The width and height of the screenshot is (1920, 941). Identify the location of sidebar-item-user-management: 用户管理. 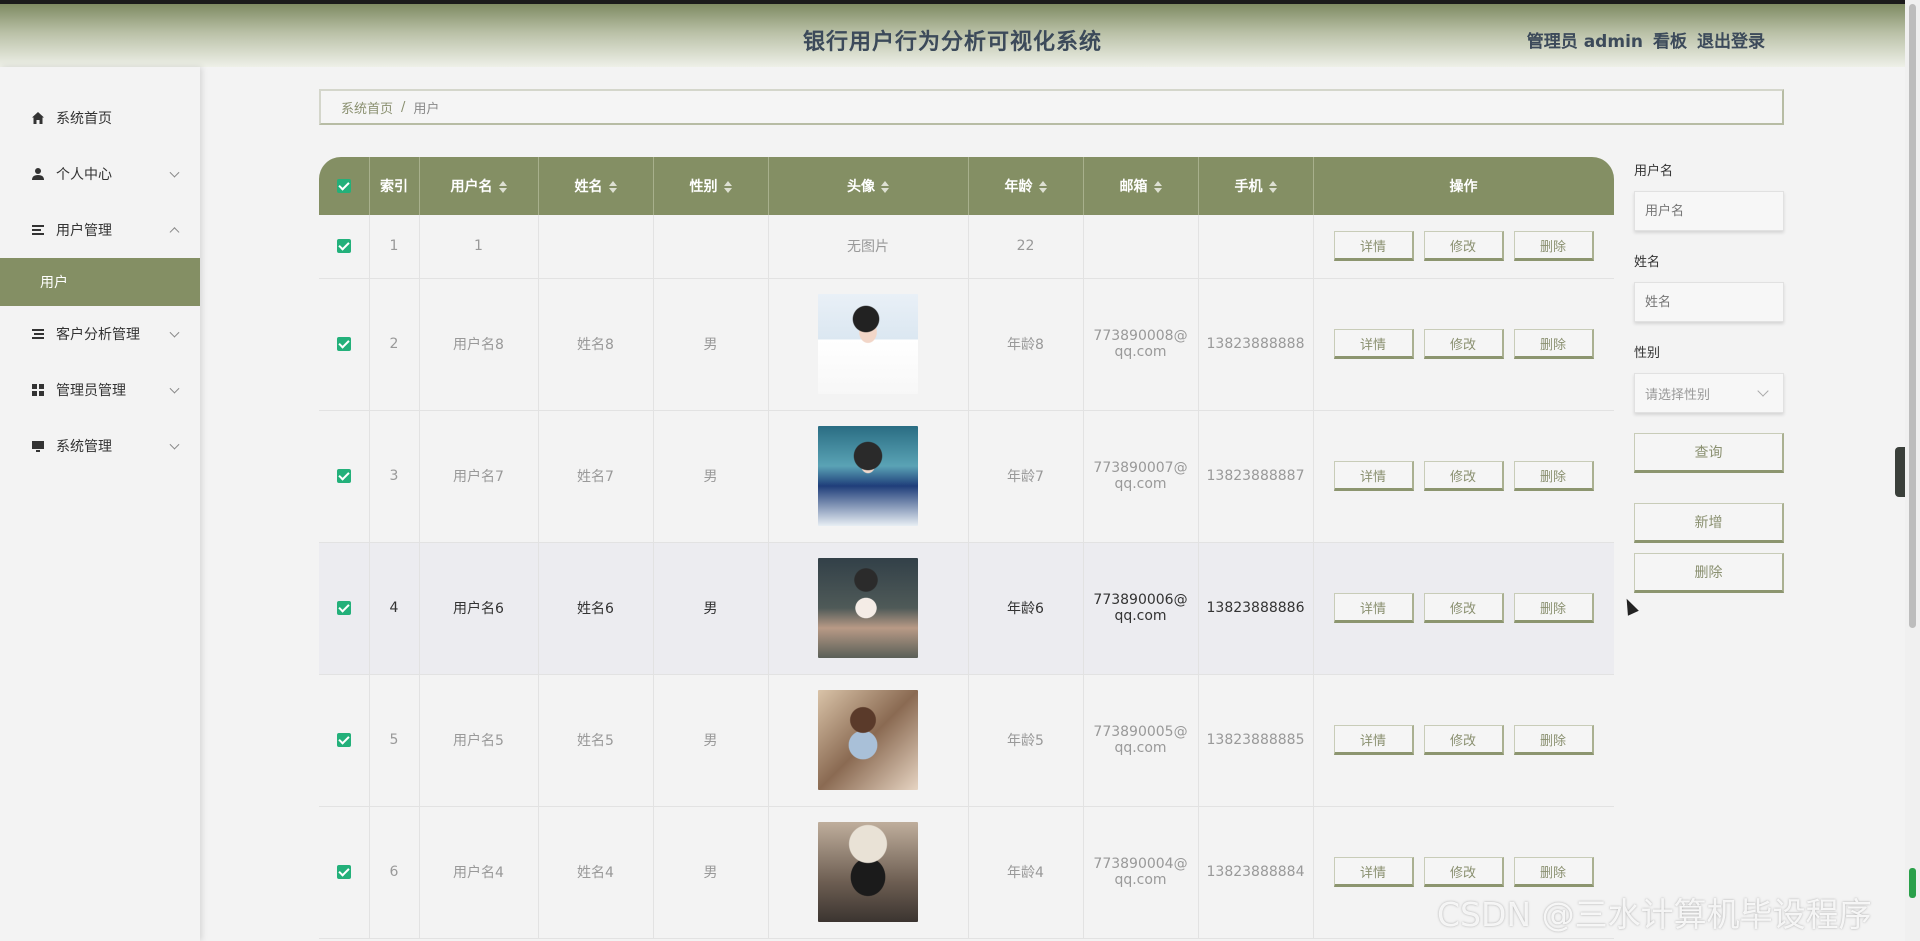
(100, 230).